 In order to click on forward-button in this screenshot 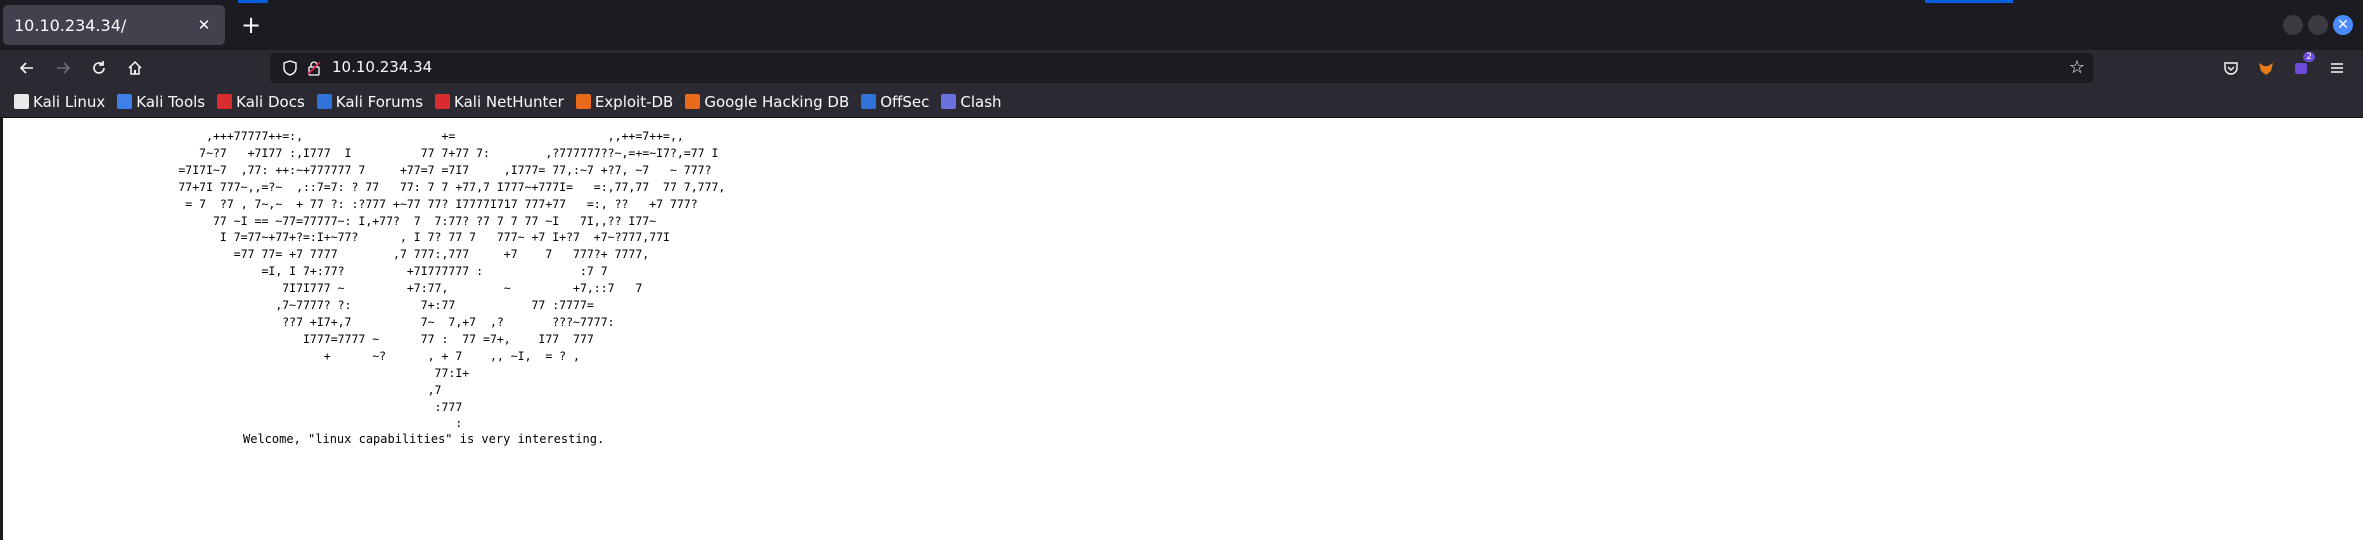, I will do `click(63, 68)`.